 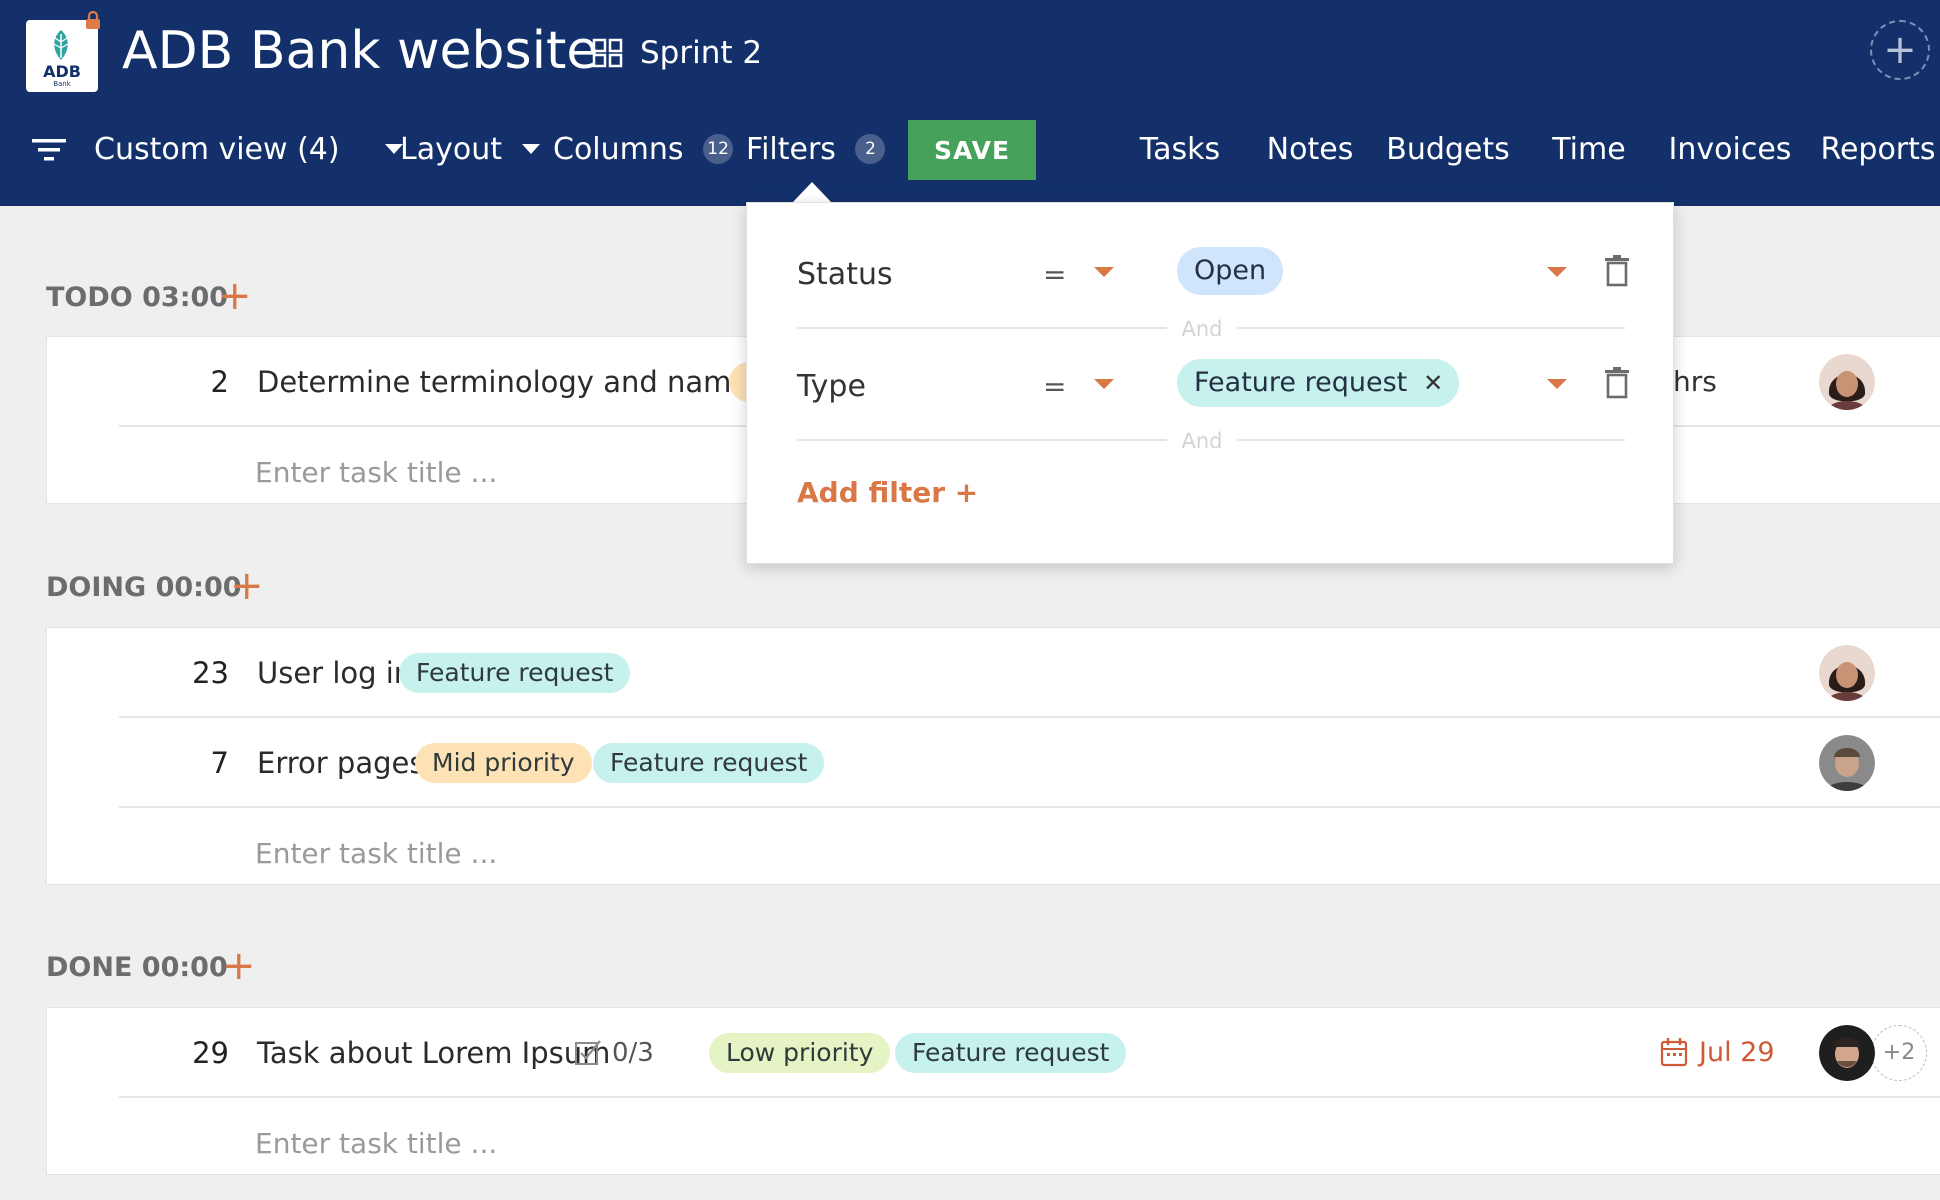 I want to click on tab-budgets: Budgets, so click(x=1448, y=163).